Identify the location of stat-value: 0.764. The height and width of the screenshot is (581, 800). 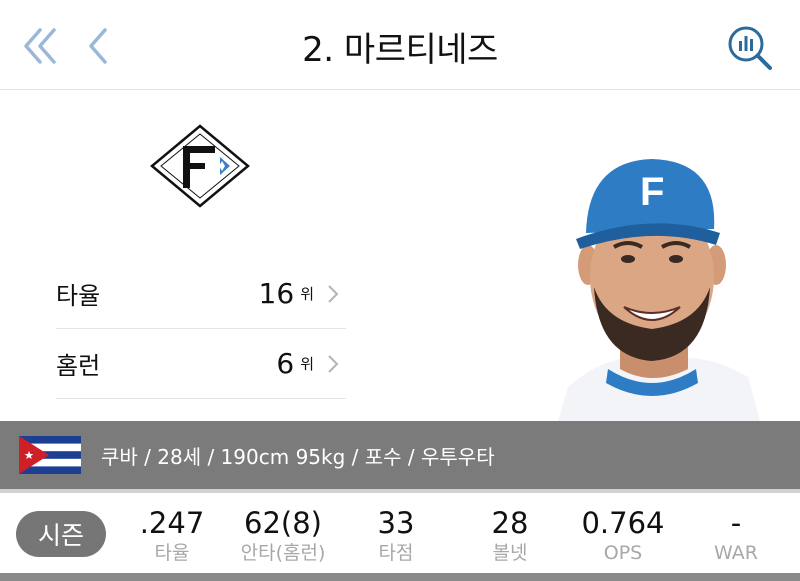
(623, 523).